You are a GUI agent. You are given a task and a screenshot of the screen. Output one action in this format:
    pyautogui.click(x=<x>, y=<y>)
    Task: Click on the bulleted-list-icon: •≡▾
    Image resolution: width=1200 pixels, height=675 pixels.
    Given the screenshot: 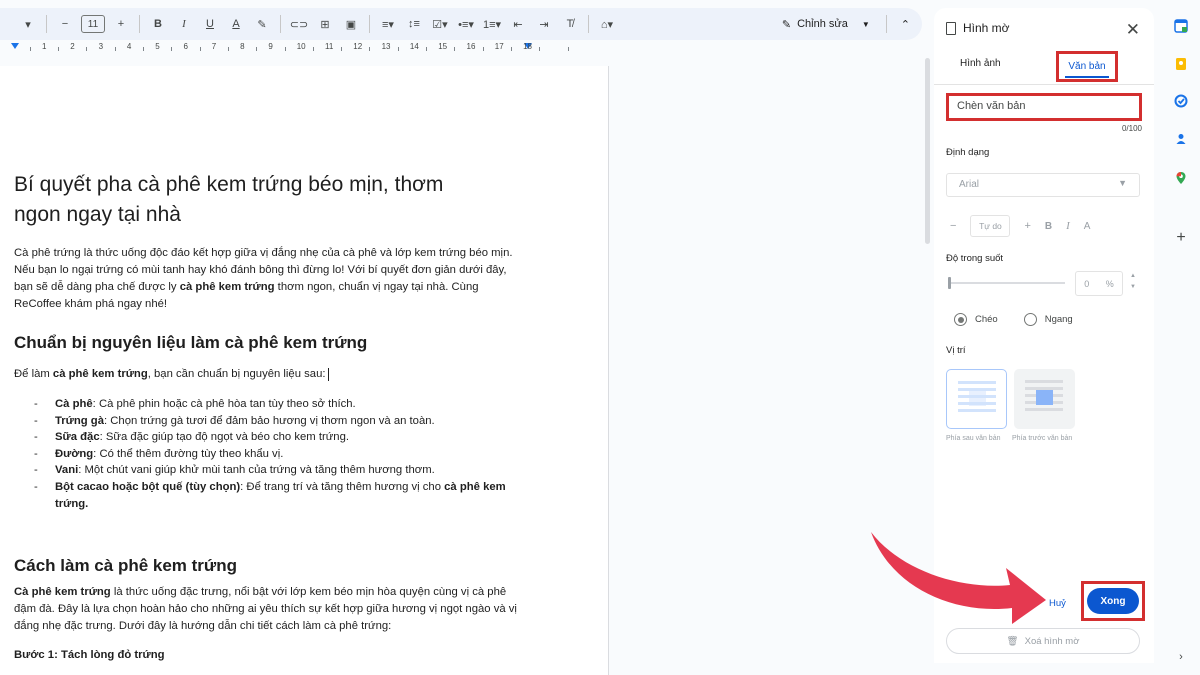 What is the action you would take?
    pyautogui.click(x=466, y=24)
    